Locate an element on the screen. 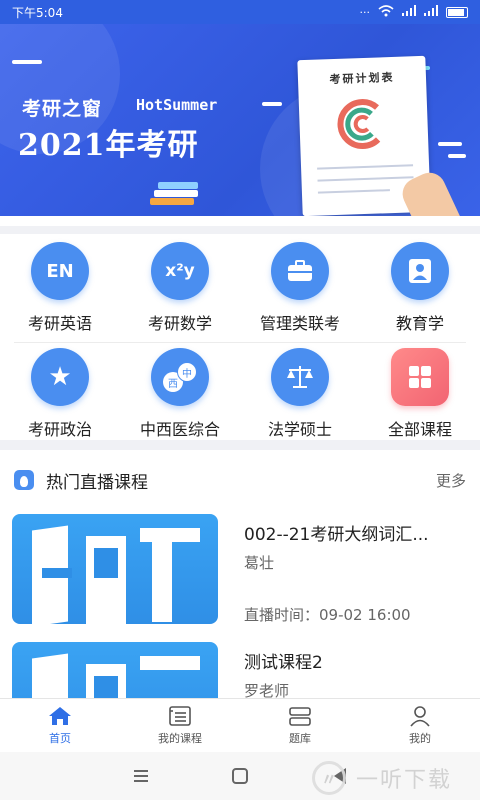 The height and width of the screenshot is (800, 480). course-teacher: 罗老师 is located at coordinates (267, 690).